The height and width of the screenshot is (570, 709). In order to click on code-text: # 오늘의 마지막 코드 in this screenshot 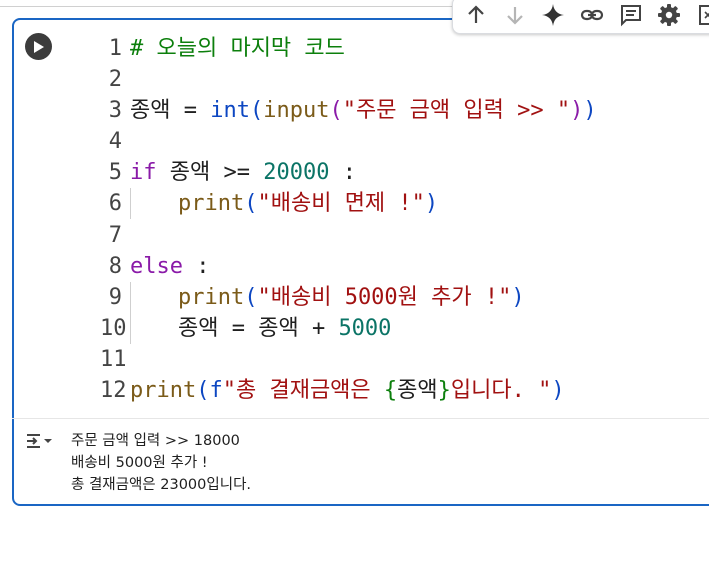, I will do `click(237, 48)`.